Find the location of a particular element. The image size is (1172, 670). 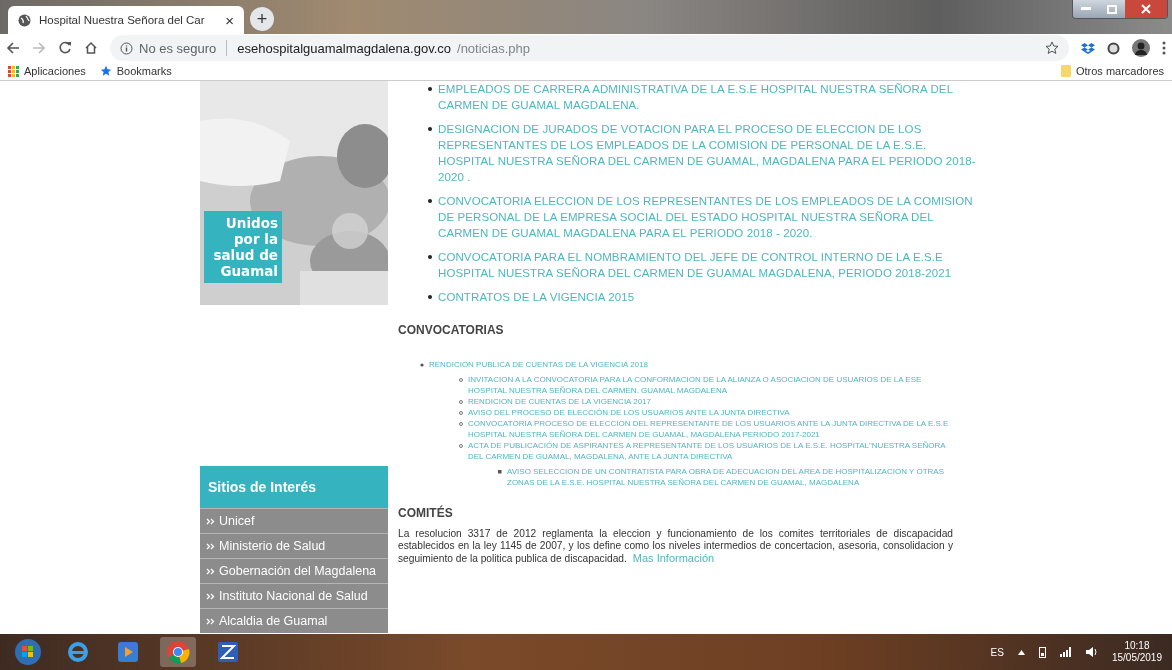

info-icon is located at coordinates (126, 48).